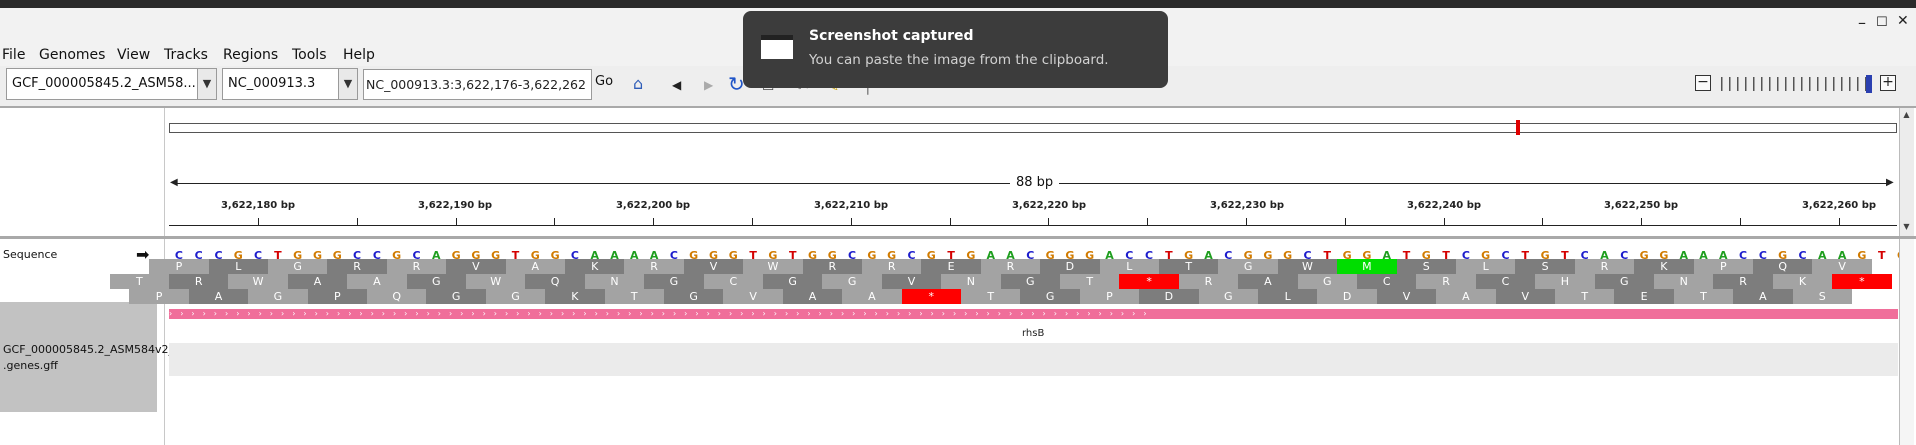  What do you see at coordinates (359, 55) in the screenshot?
I see `menu-help: Help` at bounding box center [359, 55].